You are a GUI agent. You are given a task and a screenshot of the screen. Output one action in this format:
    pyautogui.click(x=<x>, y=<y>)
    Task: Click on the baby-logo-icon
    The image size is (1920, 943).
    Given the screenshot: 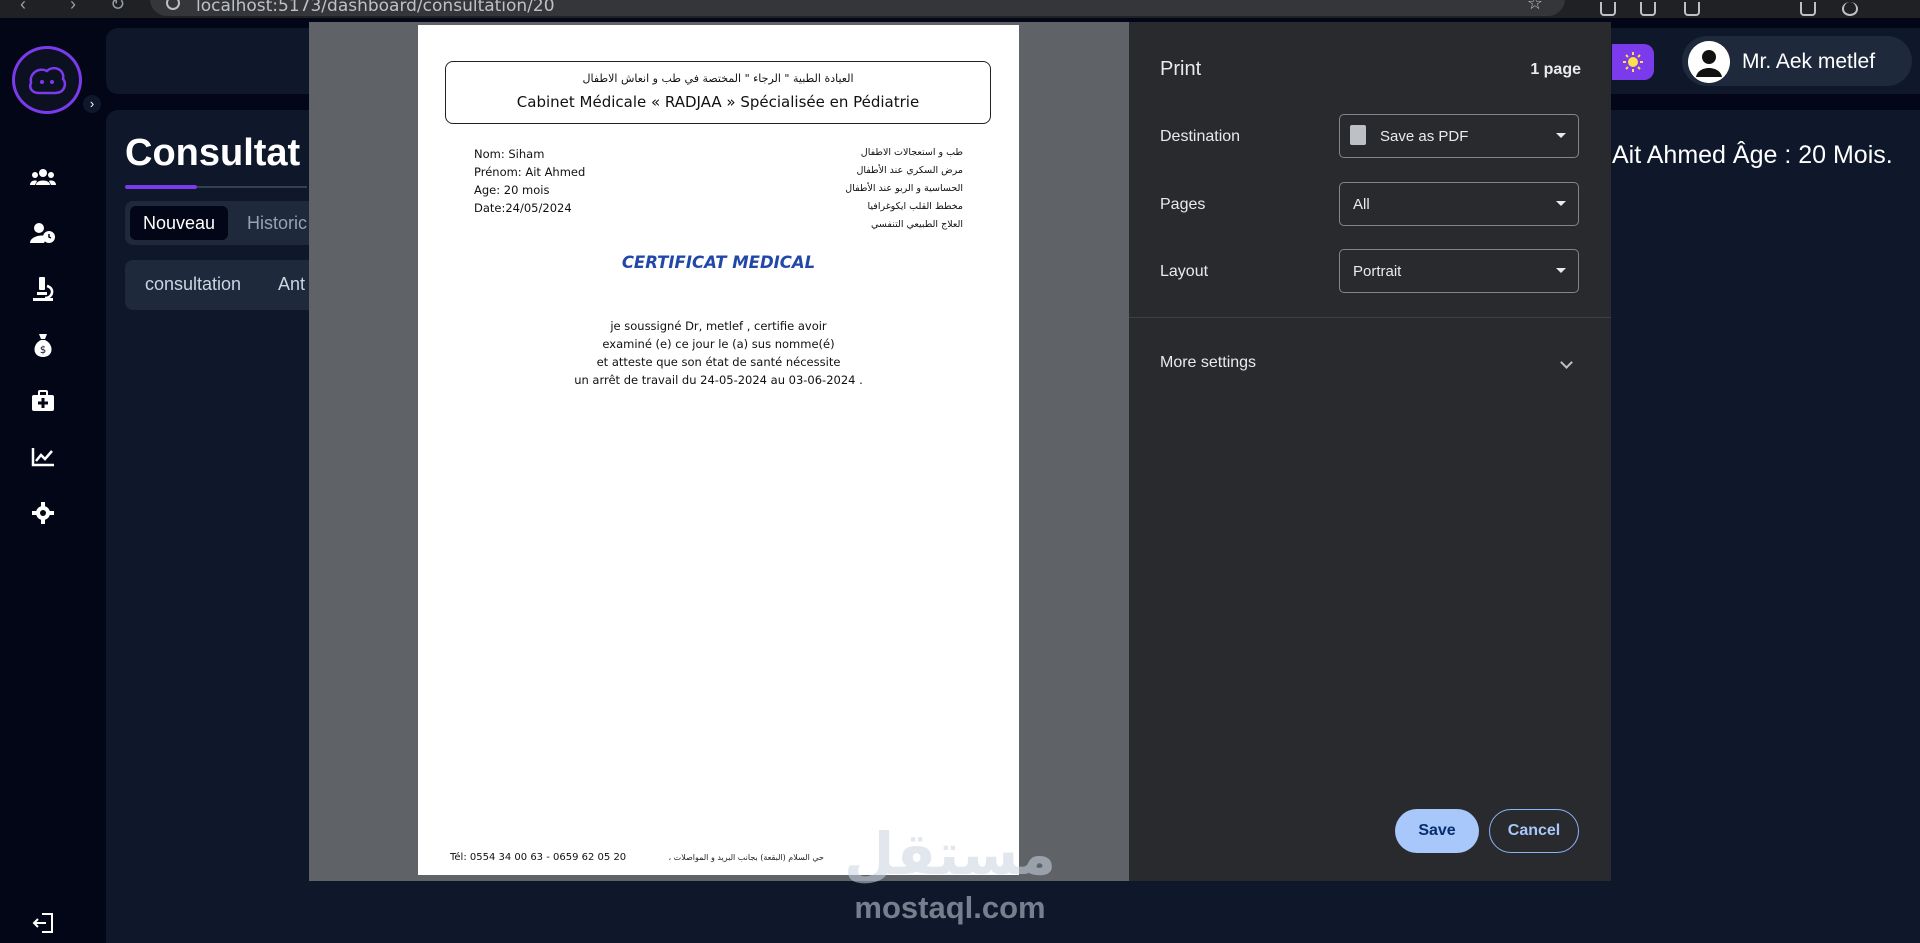 What is the action you would take?
    pyautogui.click(x=48, y=81)
    